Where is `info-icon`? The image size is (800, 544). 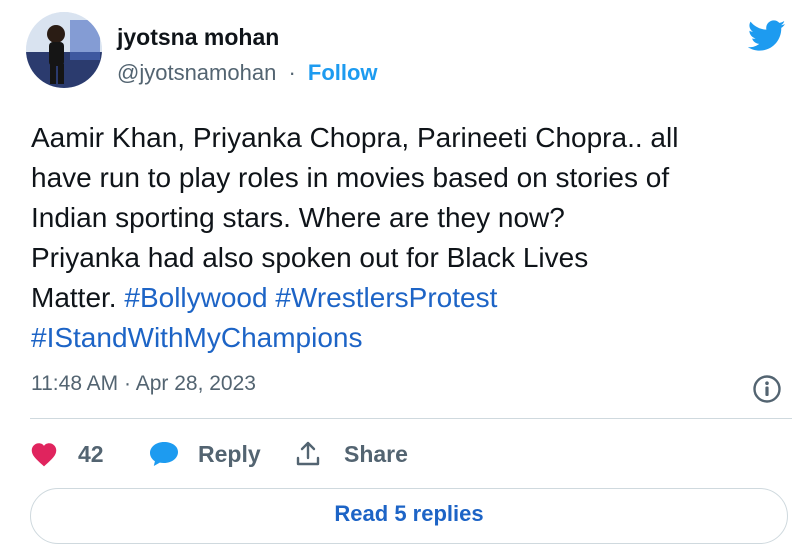 info-icon is located at coordinates (767, 389).